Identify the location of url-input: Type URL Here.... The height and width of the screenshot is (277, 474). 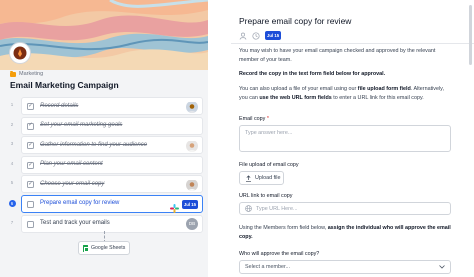
(345, 208).